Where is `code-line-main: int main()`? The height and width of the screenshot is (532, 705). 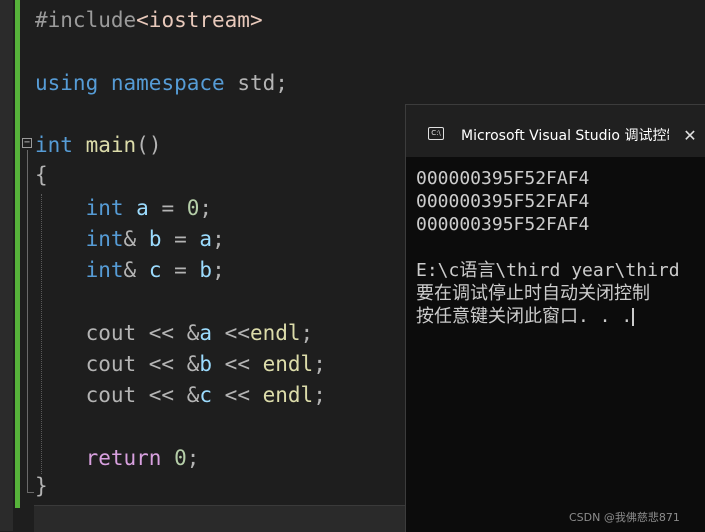
code-line-main: int main() is located at coordinates (98, 145).